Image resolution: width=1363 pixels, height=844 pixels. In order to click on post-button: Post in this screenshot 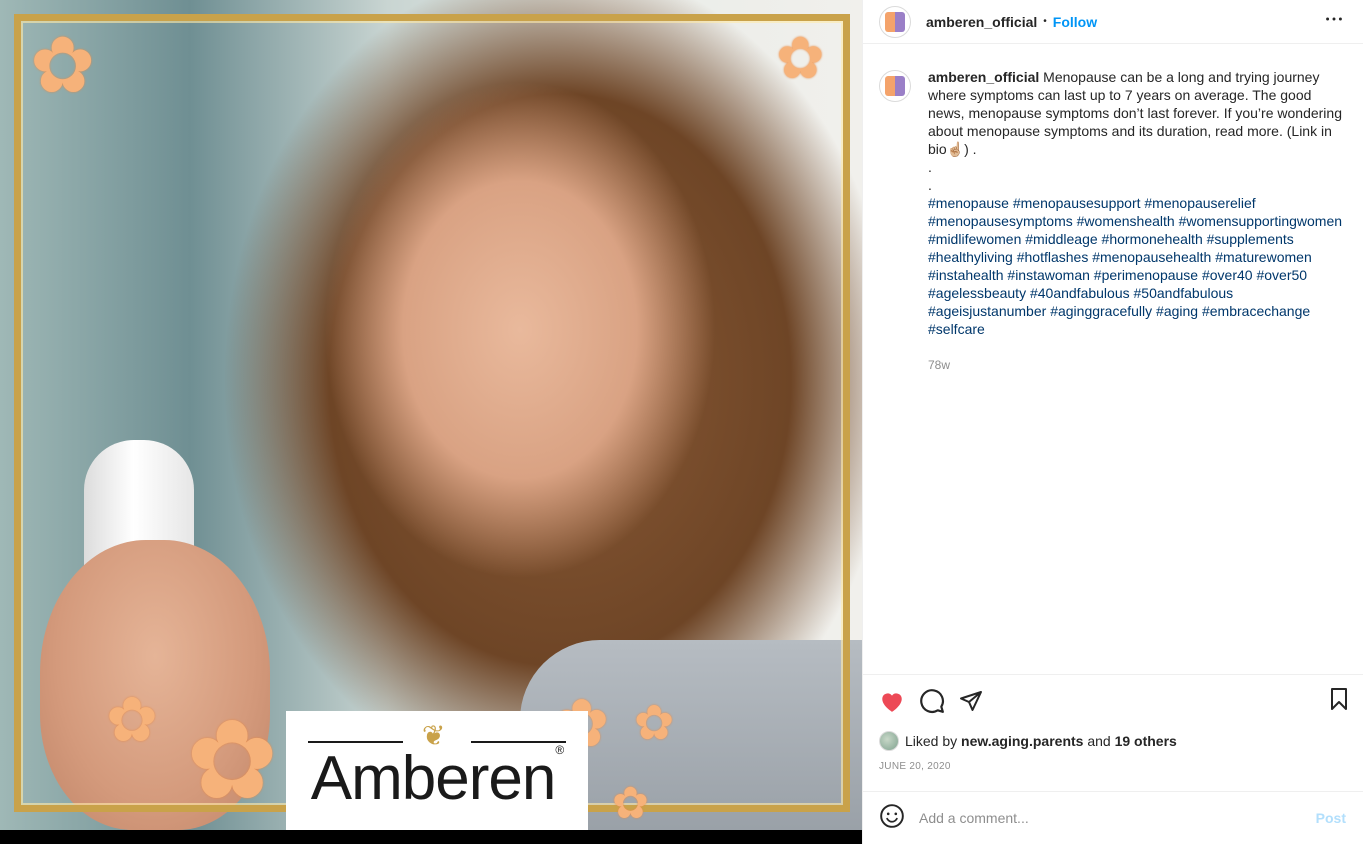, I will do `click(1331, 818)`.